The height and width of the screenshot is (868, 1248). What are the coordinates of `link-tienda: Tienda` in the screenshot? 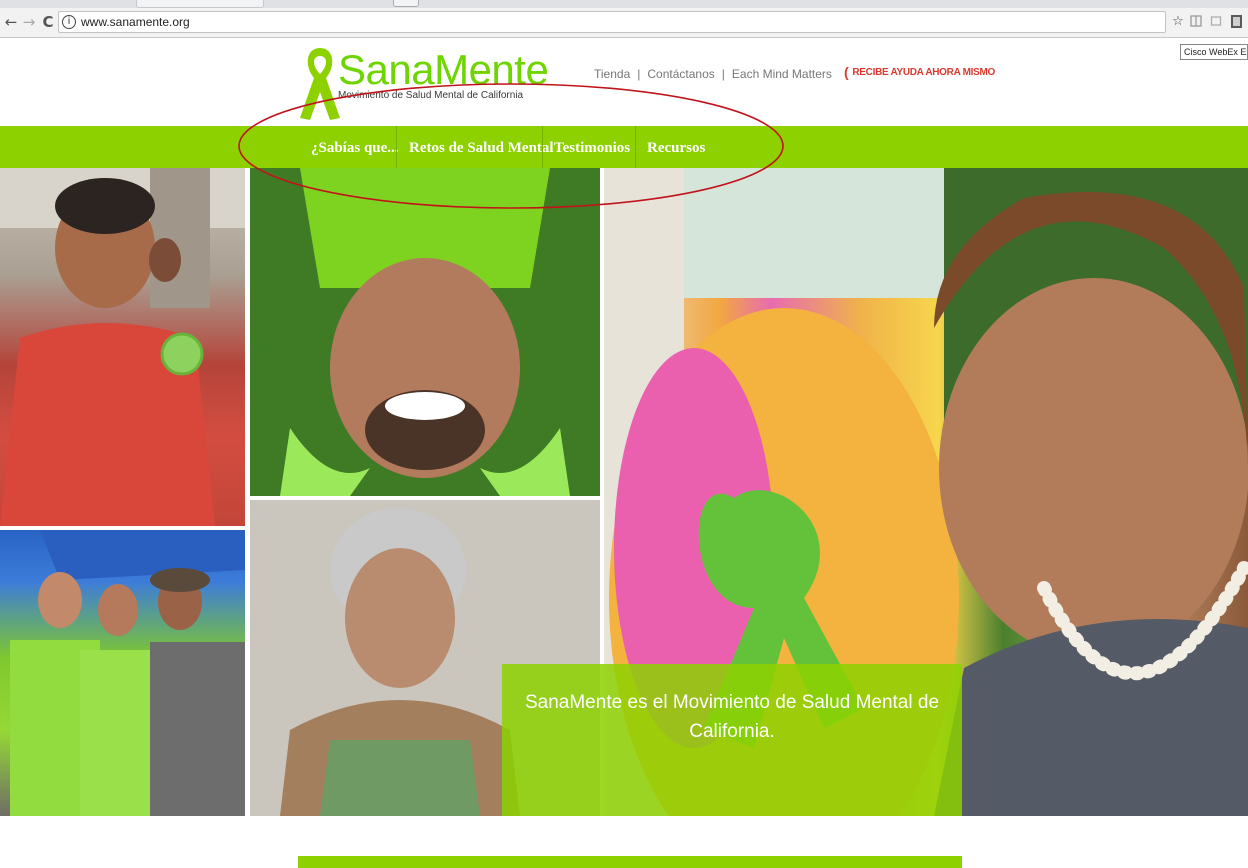 It's located at (612, 74).